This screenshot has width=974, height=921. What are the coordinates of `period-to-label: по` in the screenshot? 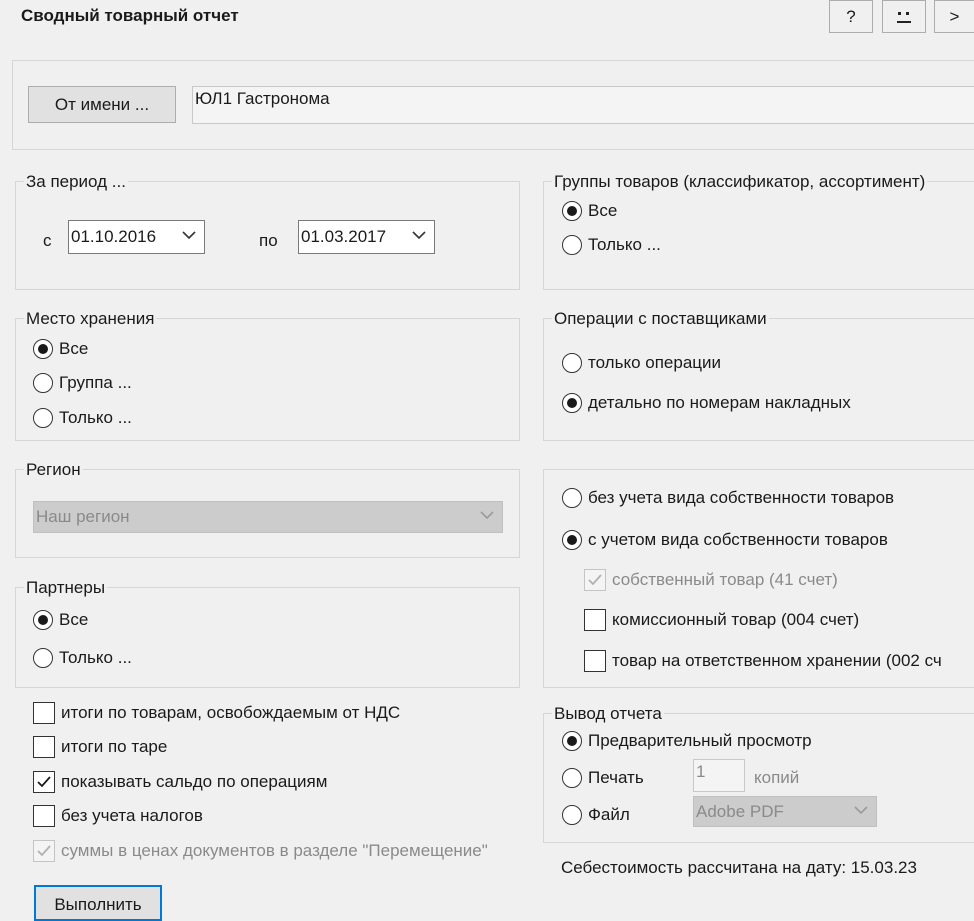 It's located at (268, 240).